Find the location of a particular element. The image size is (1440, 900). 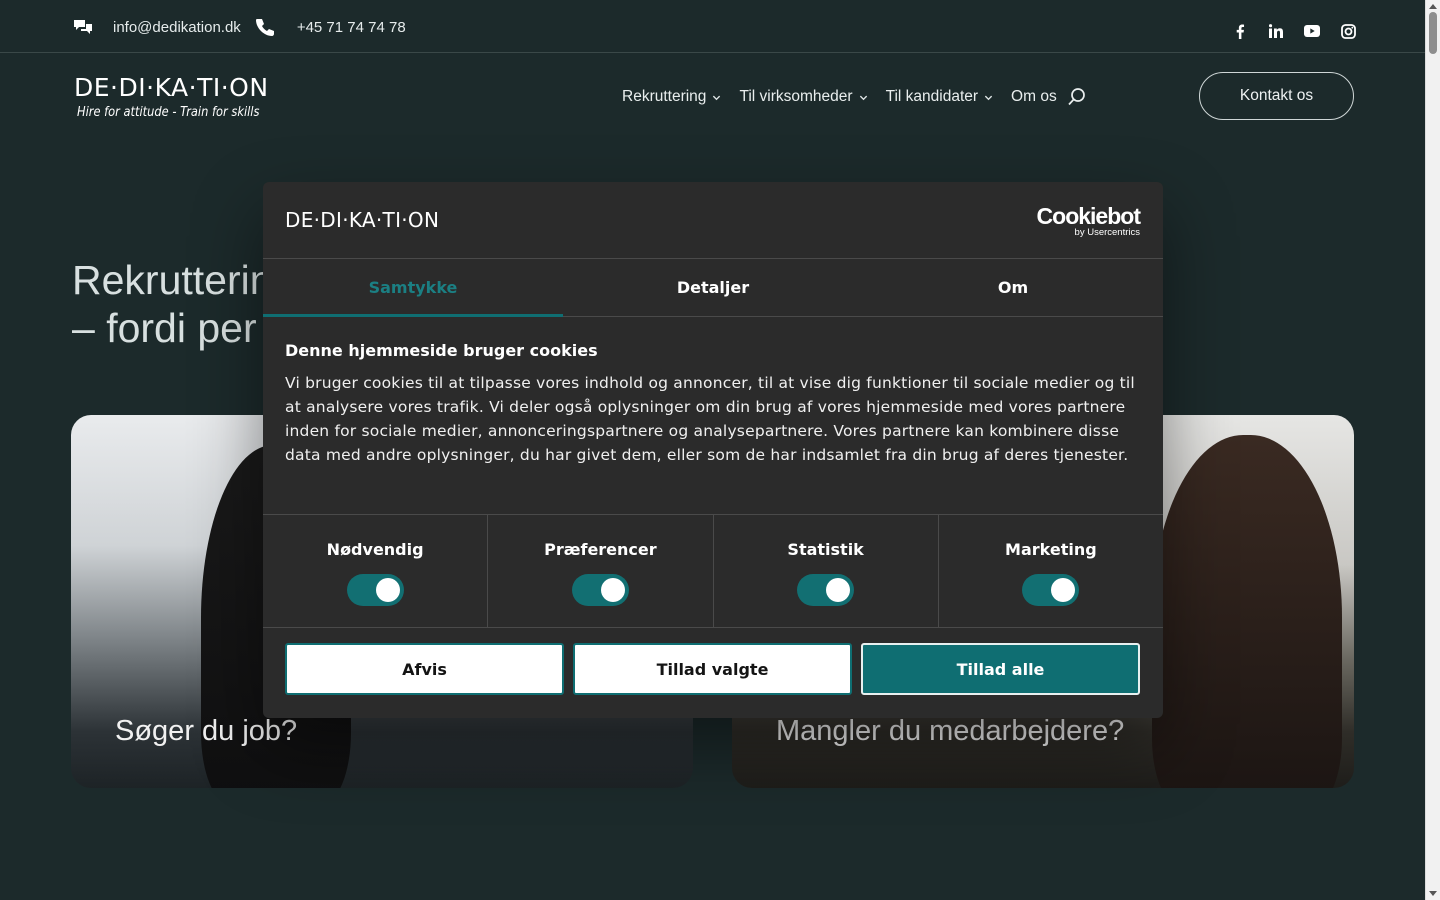

phone-icon is located at coordinates (264, 27).